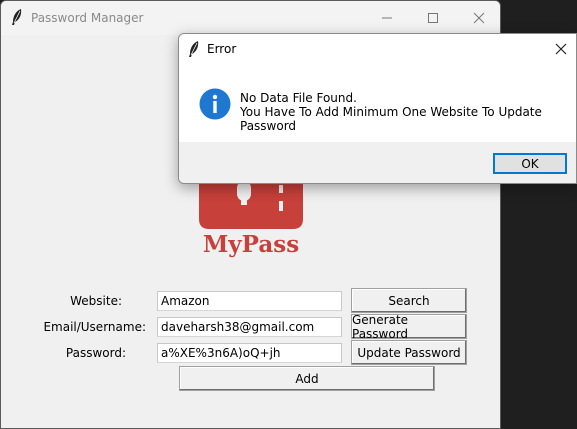 The image size is (577, 429). Describe the element at coordinates (94, 327) in the screenshot. I see `email-label: Email/Username:` at that location.